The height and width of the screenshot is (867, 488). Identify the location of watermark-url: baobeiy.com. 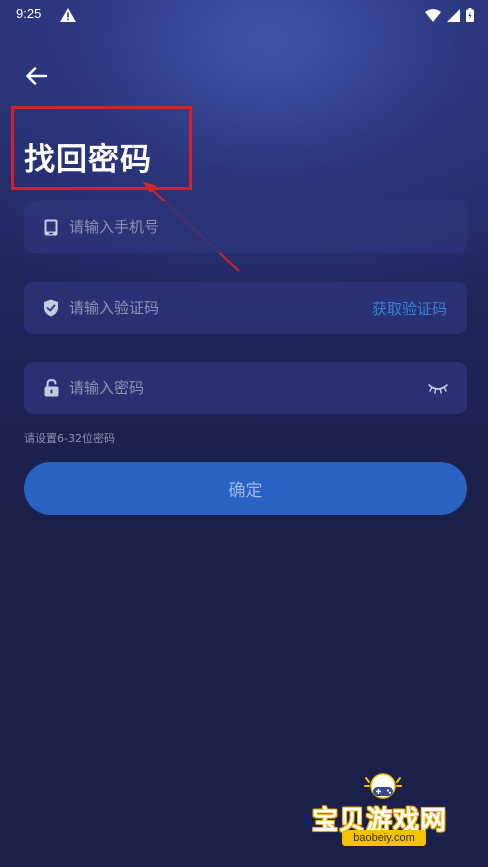
(384, 838).